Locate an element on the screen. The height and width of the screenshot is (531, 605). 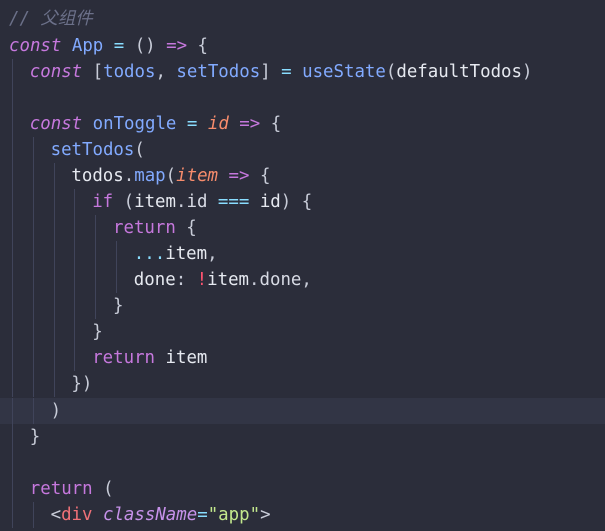
code-token: ) is located at coordinates (56, 411).